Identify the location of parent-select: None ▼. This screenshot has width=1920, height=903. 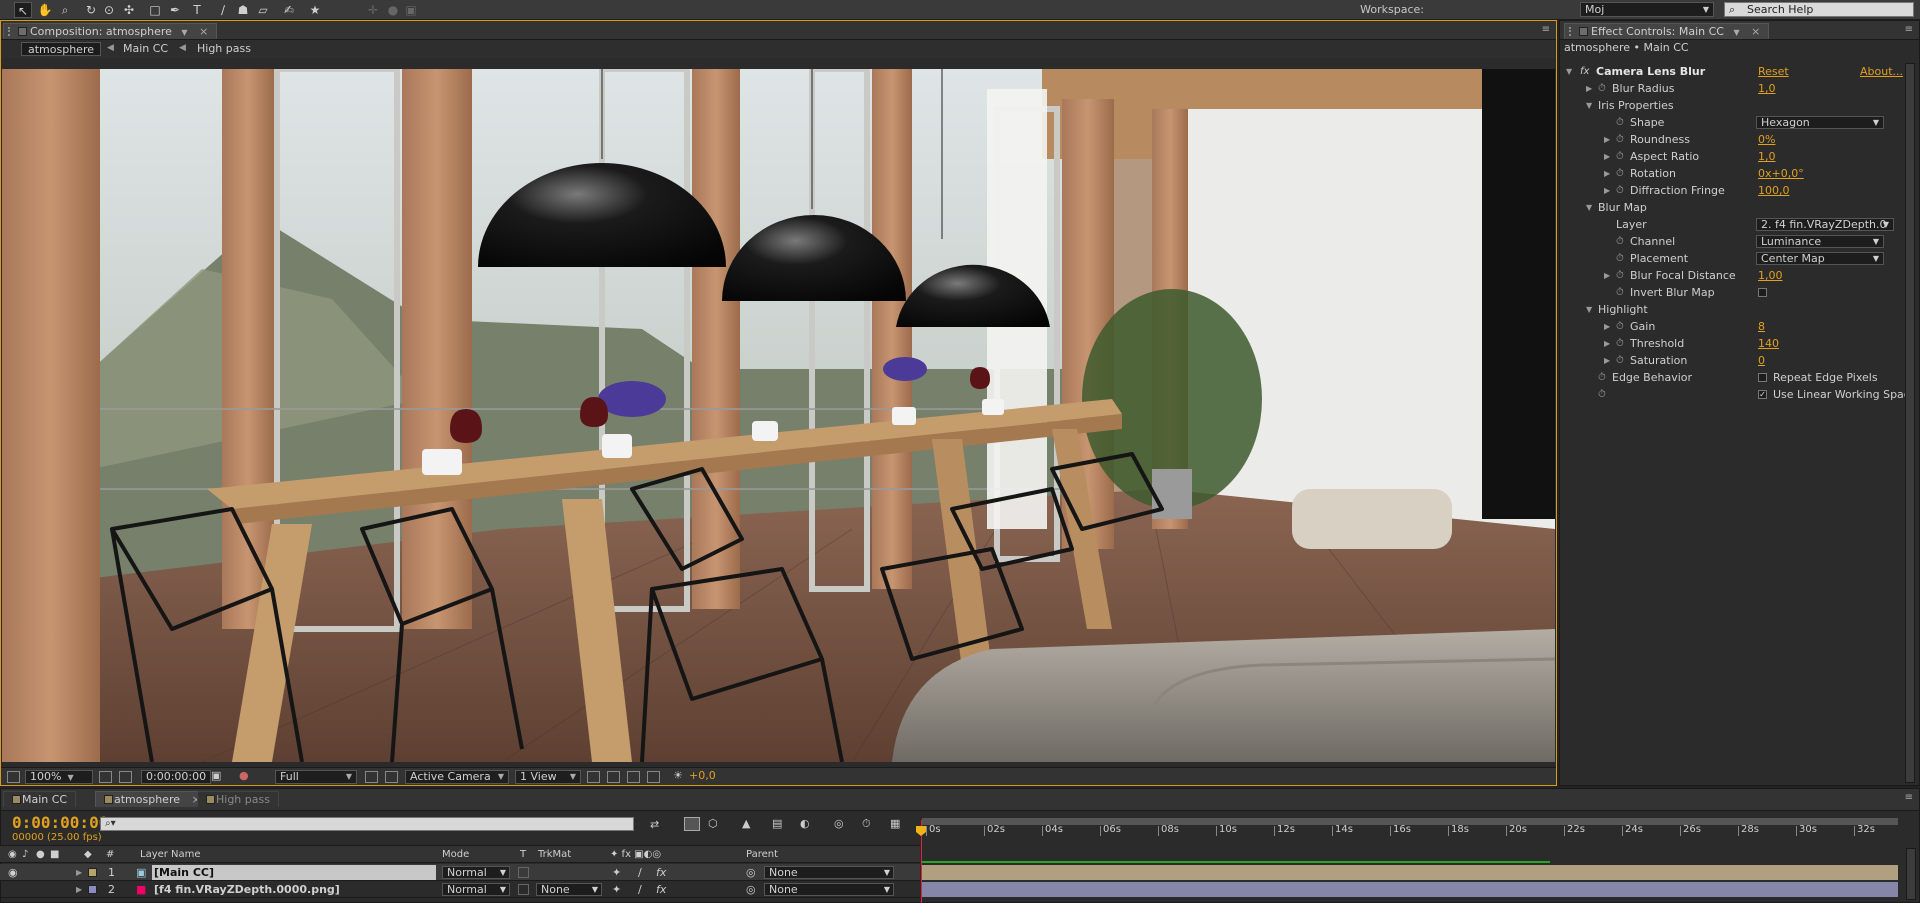
(829, 889).